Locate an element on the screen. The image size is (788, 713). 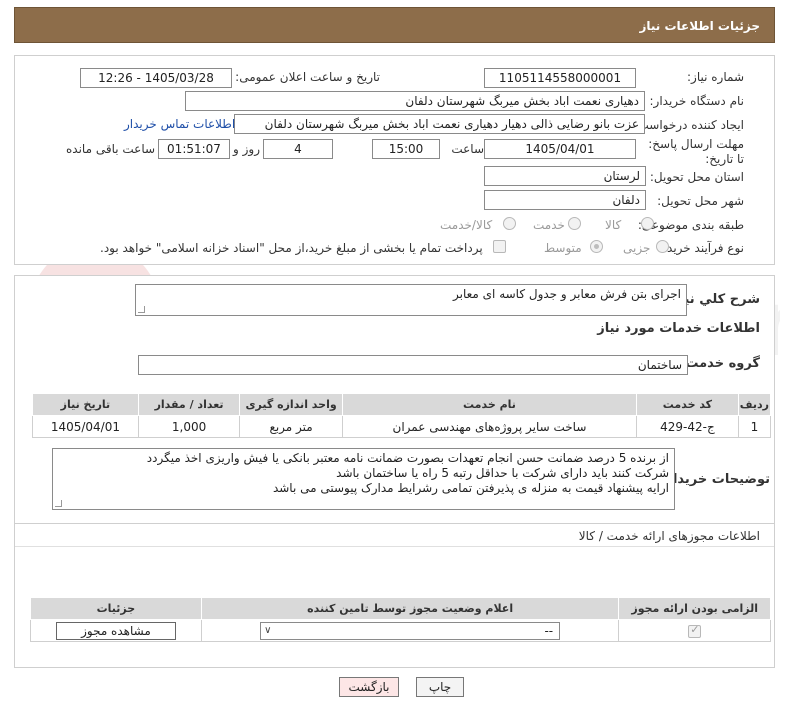
buyer-org-label: نام دستگاه خریدار: is located at coordinates (697, 101).